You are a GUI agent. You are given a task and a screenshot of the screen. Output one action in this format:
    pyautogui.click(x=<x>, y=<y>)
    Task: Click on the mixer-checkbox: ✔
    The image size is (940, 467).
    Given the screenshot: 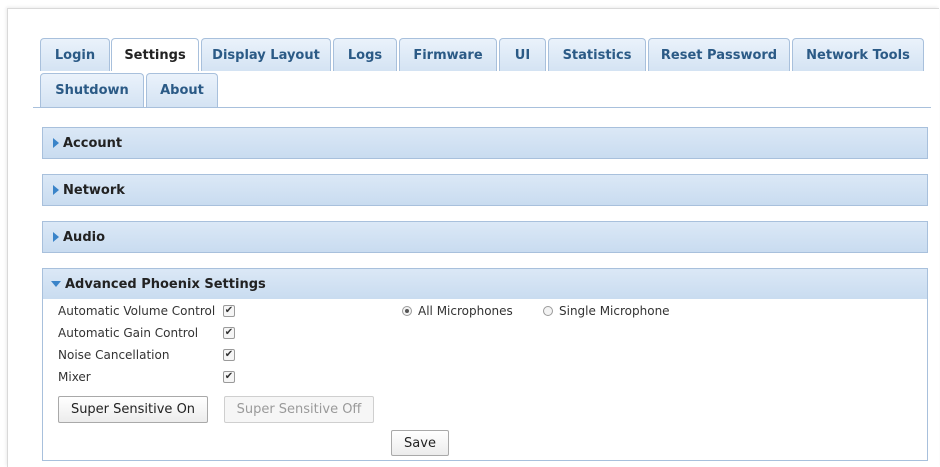 What is the action you would take?
    pyautogui.click(x=229, y=377)
    